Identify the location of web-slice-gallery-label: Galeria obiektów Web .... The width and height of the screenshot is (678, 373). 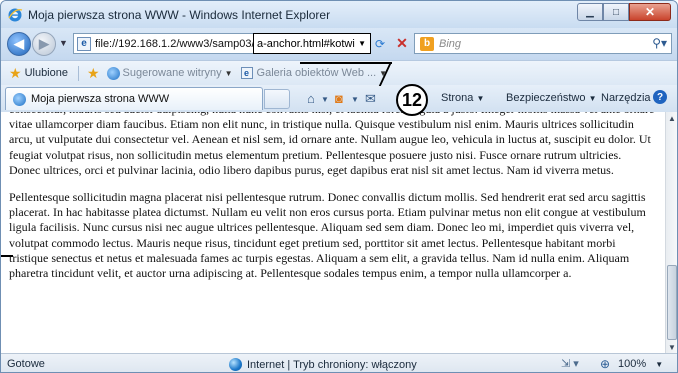
(316, 73).